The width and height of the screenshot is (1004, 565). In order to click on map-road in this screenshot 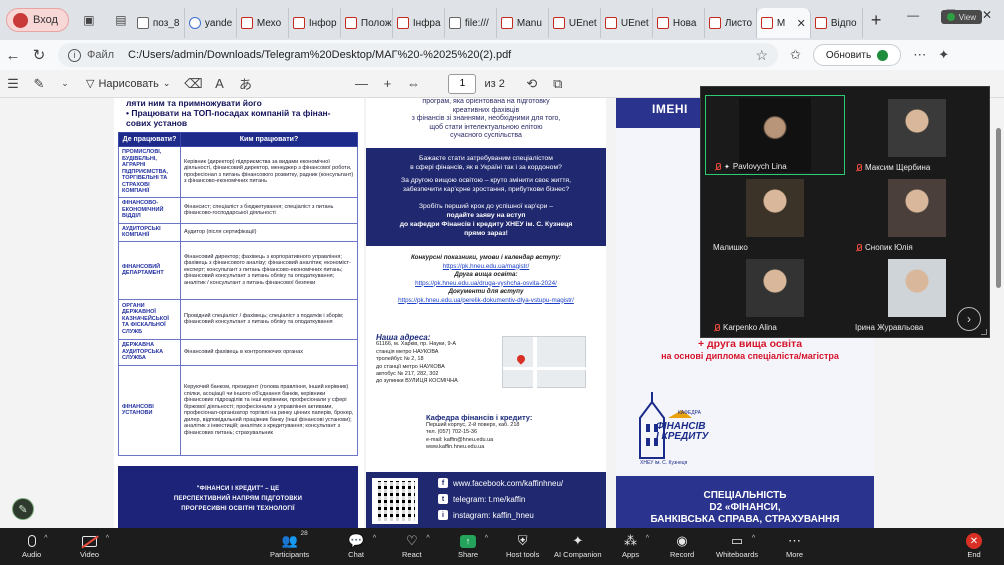, I will do `click(535, 363)`.